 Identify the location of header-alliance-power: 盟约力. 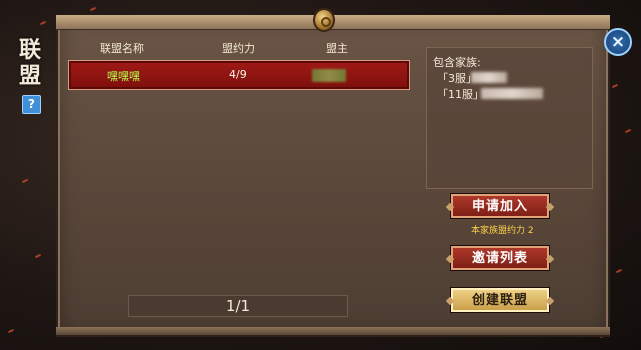
(238, 48).